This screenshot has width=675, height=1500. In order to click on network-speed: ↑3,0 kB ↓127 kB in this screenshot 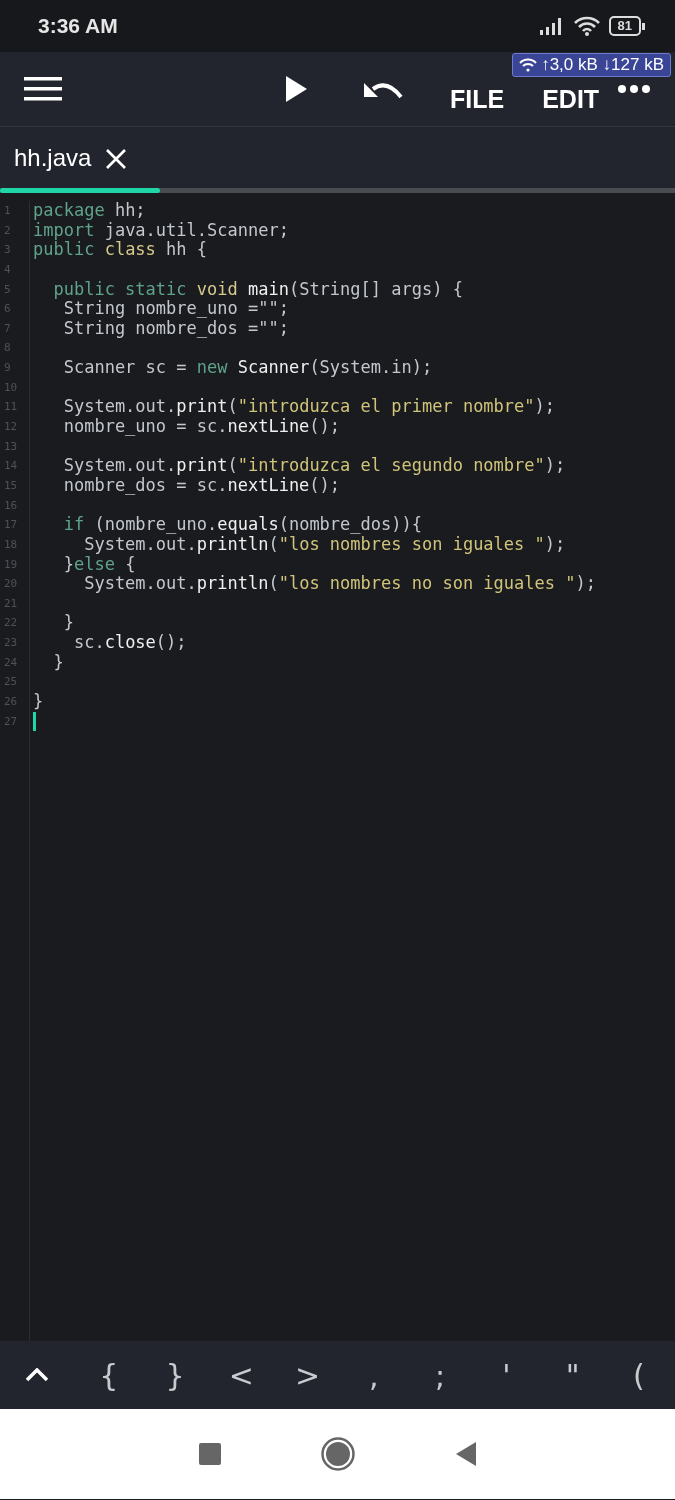, I will do `click(602, 65)`.